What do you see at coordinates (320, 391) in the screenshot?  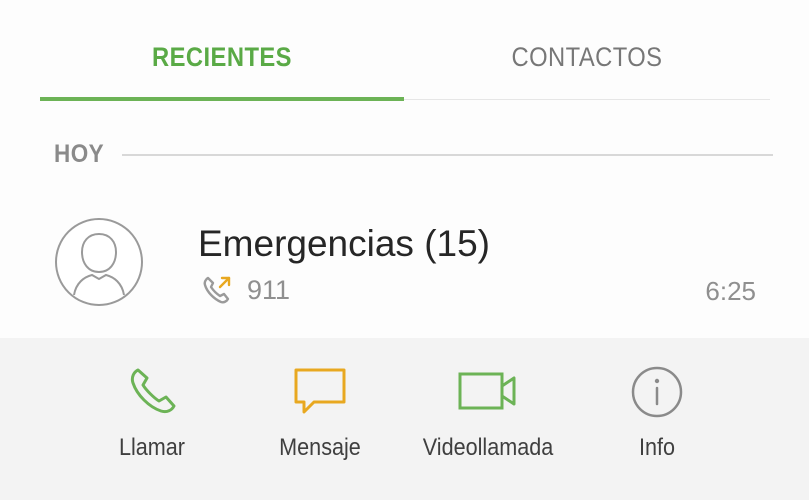 I see `message-bubble-icon` at bounding box center [320, 391].